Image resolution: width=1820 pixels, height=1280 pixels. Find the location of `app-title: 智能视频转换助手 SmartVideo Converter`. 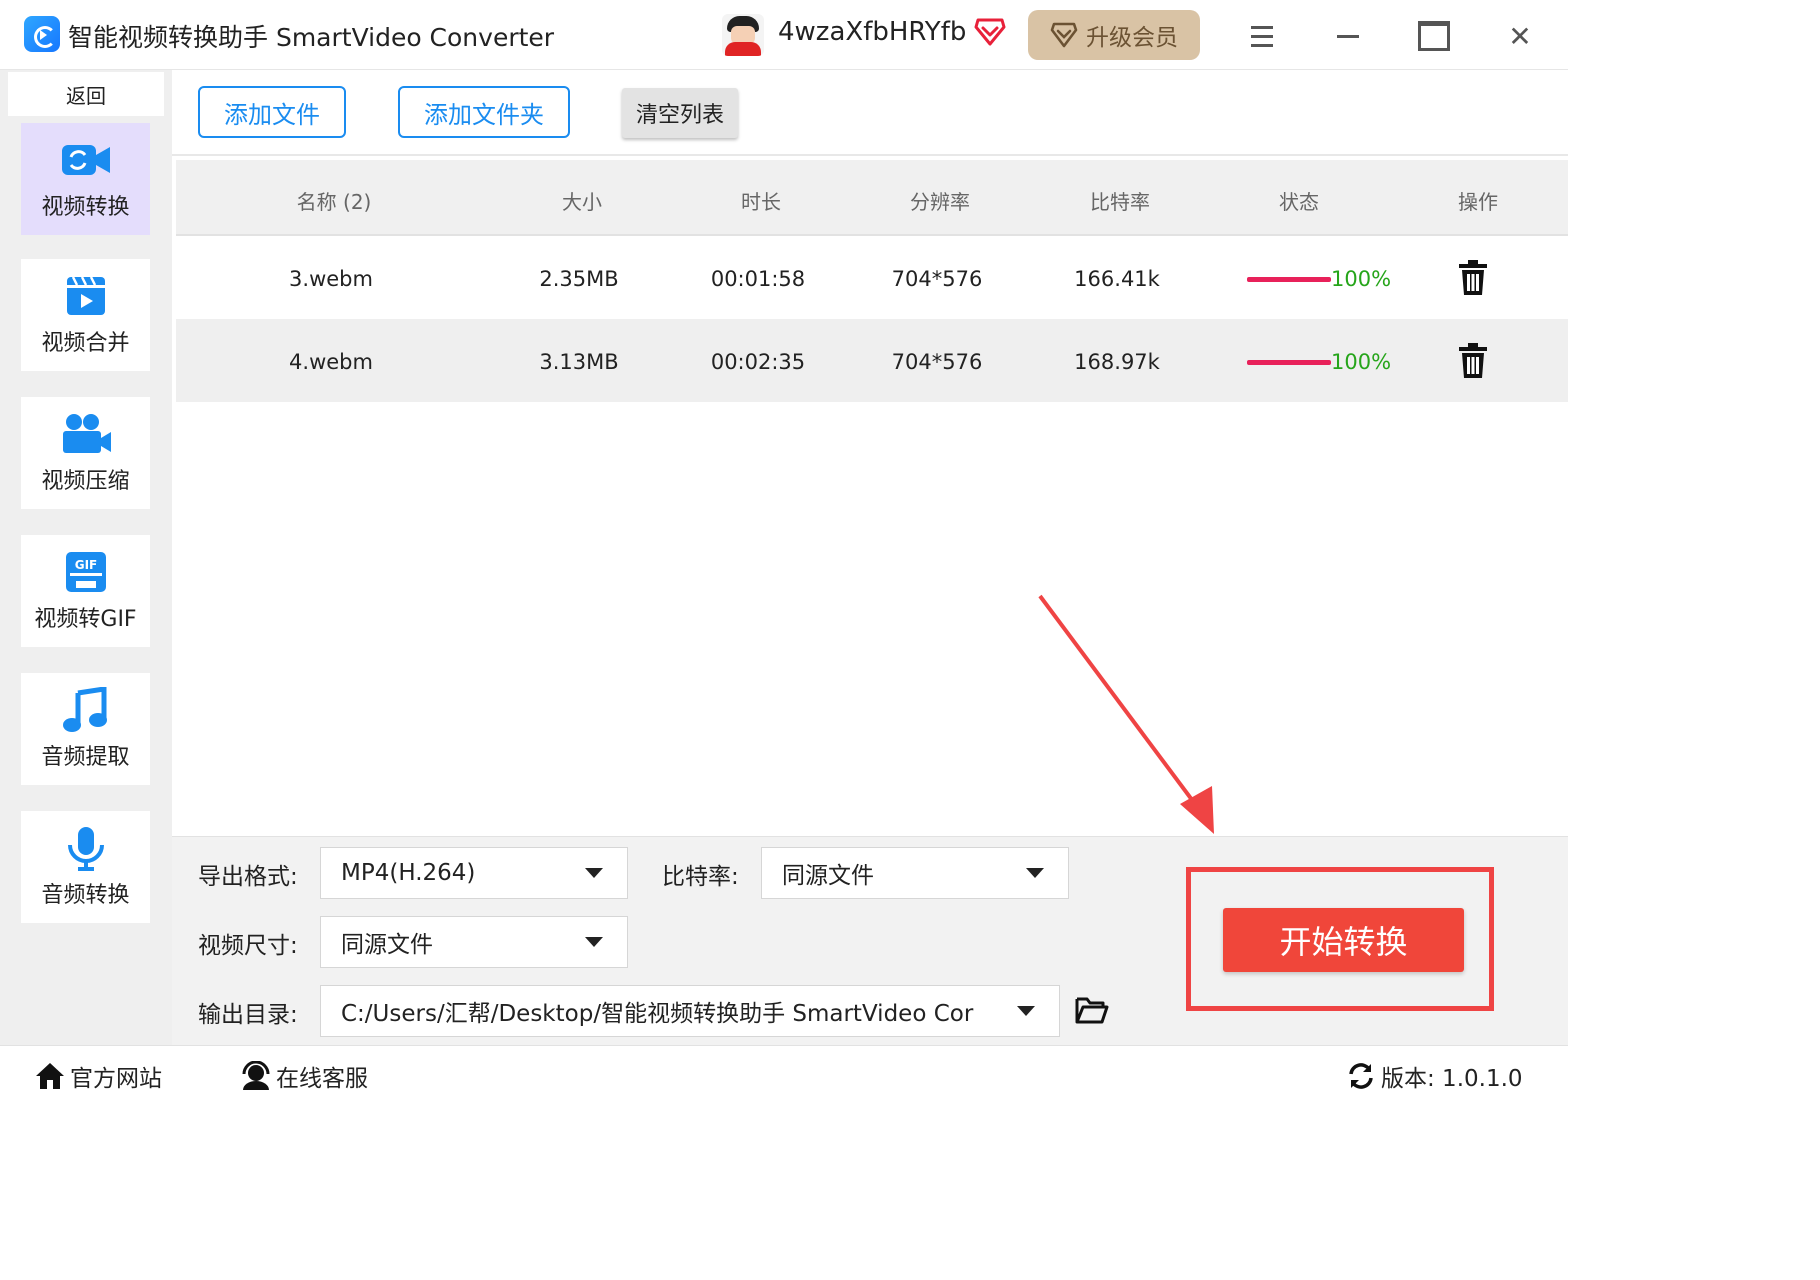

app-title: 智能视频转换助手 SmartVideo Converter is located at coordinates (311, 37).